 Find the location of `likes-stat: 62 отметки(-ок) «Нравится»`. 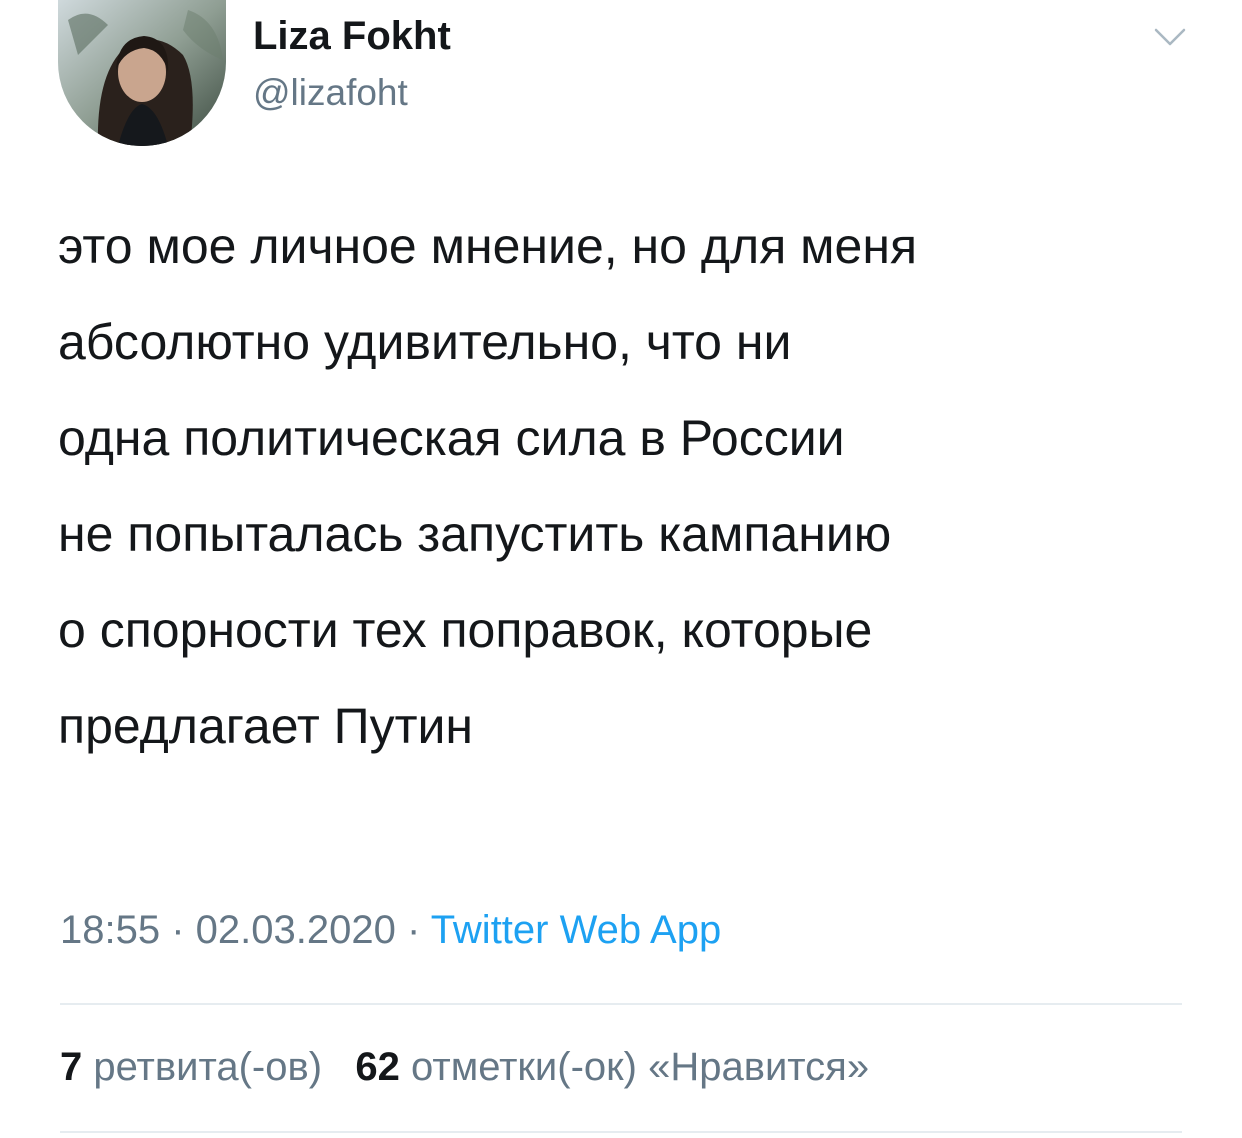

likes-stat: 62 отметки(-ок) «Нравится» is located at coordinates (612, 1067).